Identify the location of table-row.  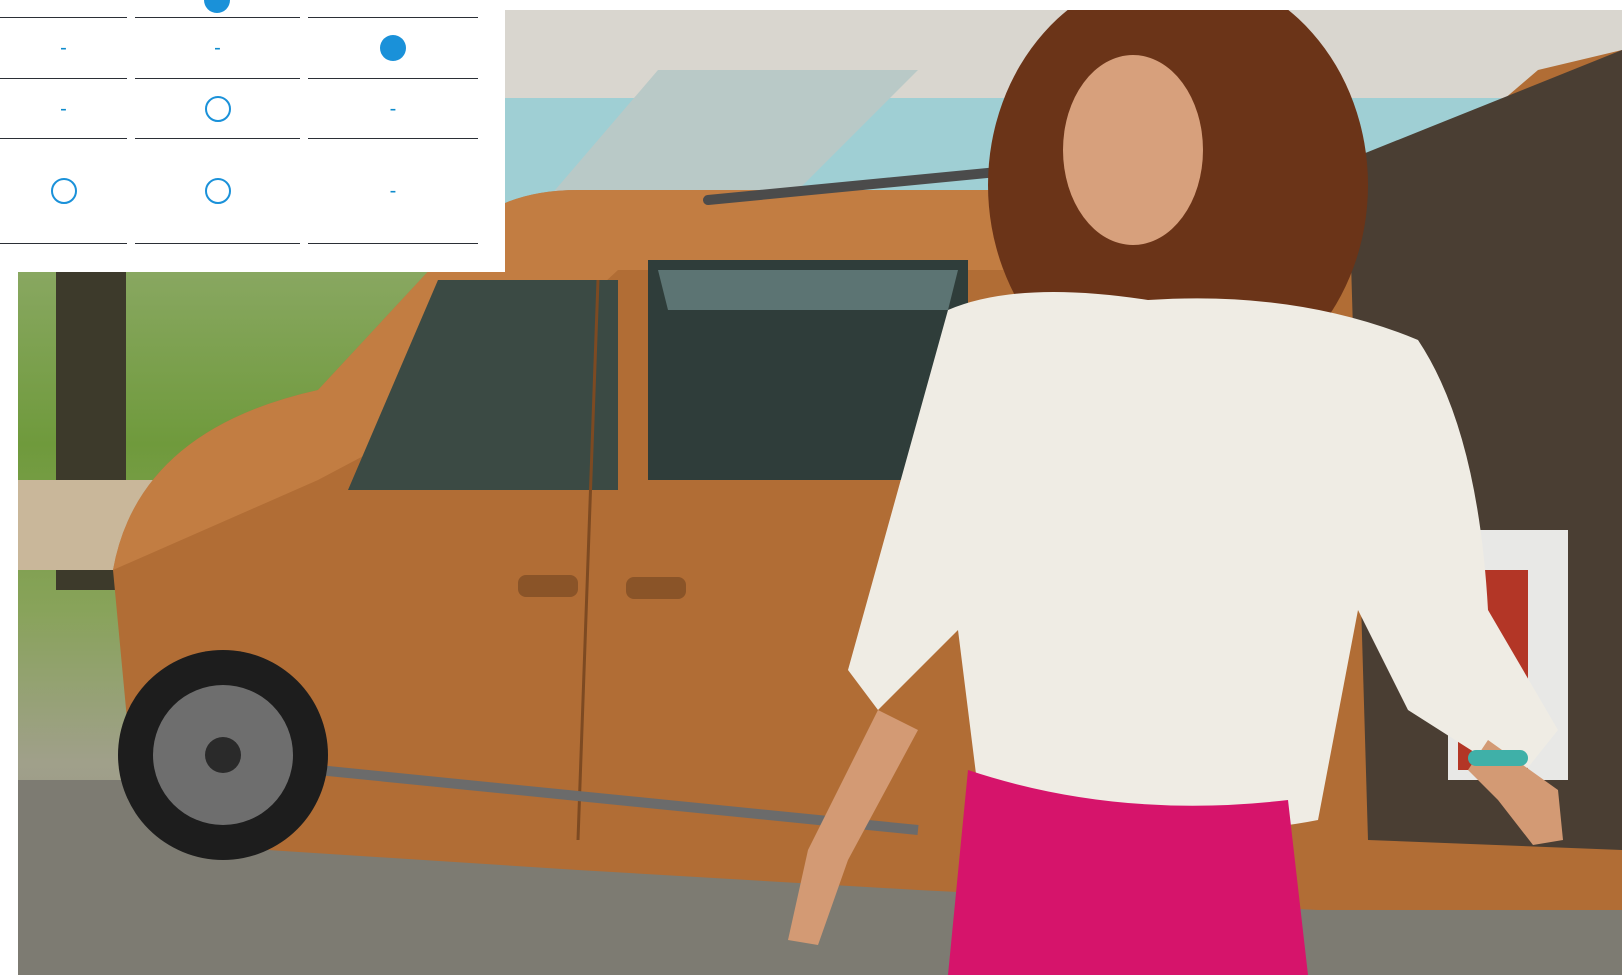
(239, 9).